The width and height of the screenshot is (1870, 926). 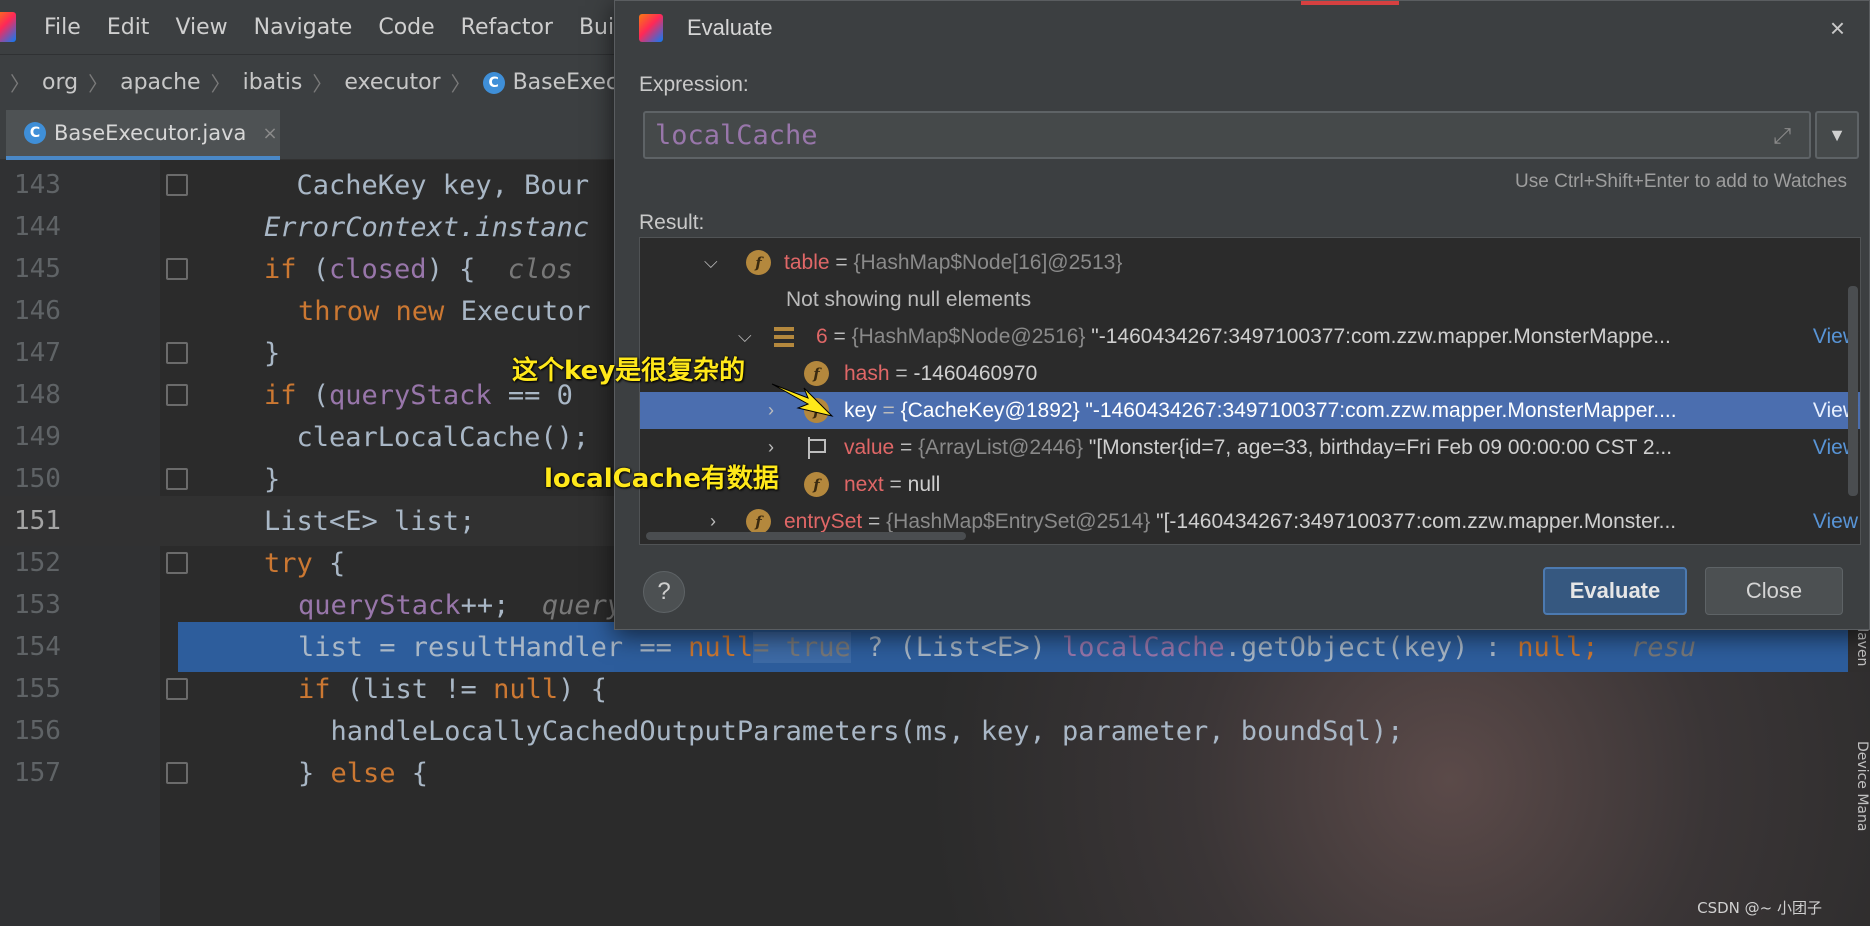 I want to click on line-number: 151, so click(x=37, y=521).